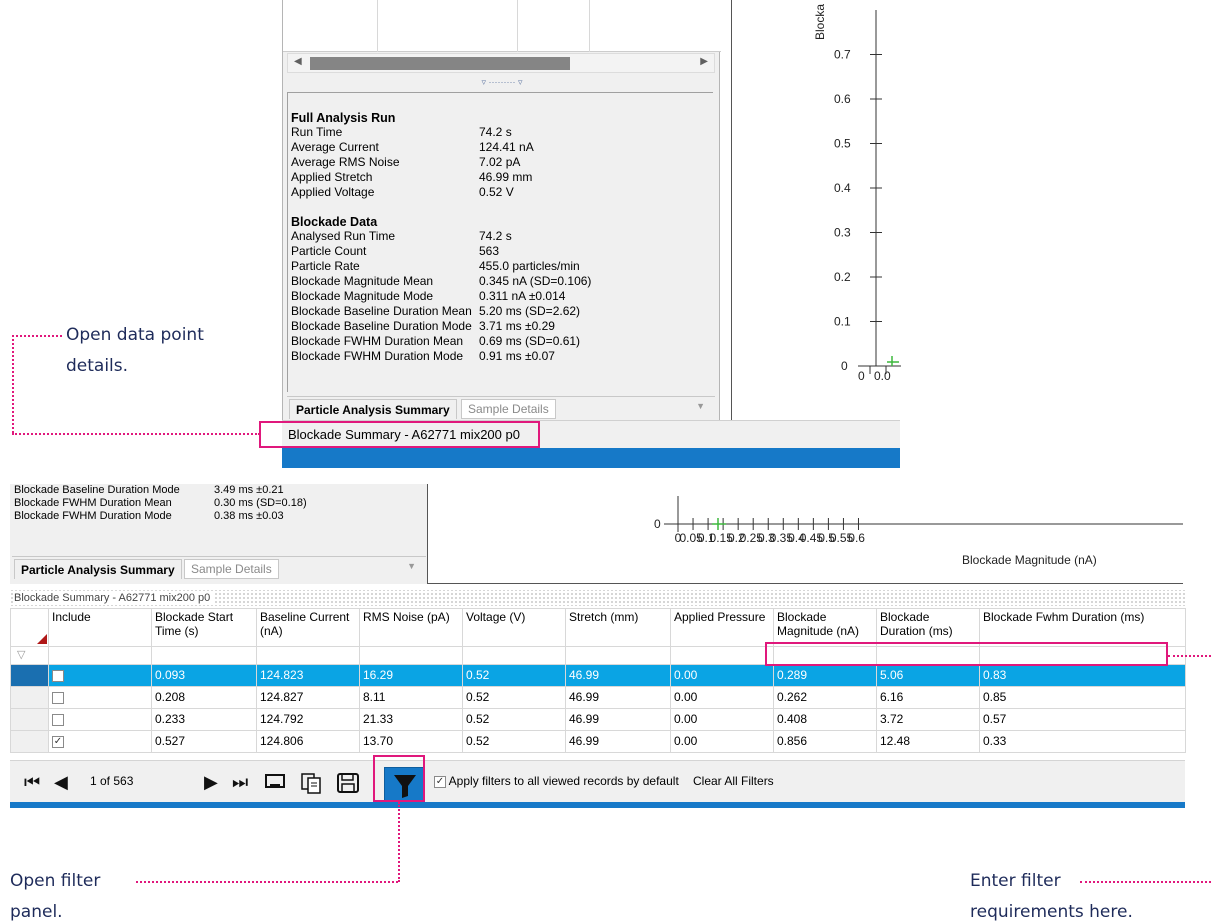 The image size is (1211, 921). What do you see at coordinates (58, 741) in the screenshot?
I see `checkbox-checked-icon: ✓` at bounding box center [58, 741].